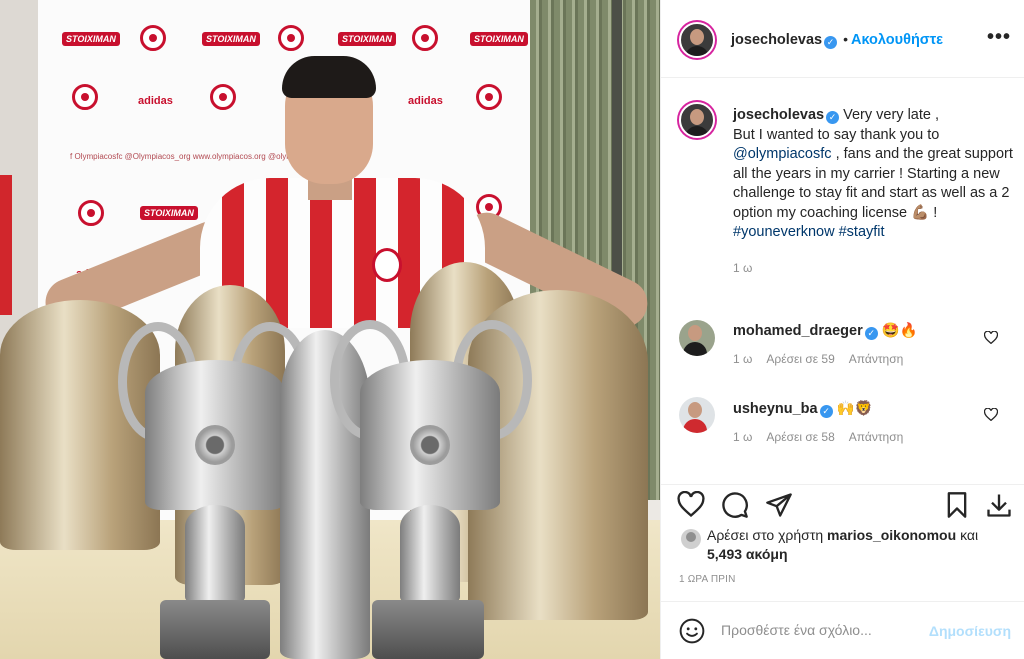 This screenshot has width=1024, height=659. I want to click on comment-likes: Αρέσει σε 59, so click(800, 359).